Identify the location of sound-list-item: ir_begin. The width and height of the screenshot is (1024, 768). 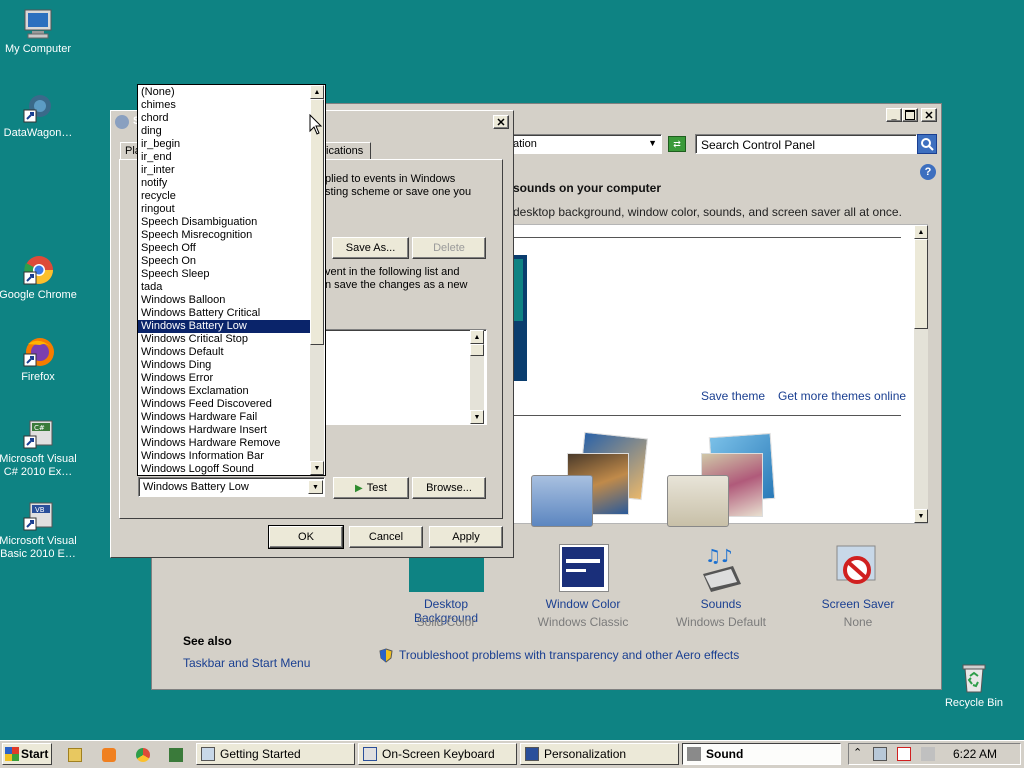
(224, 144).